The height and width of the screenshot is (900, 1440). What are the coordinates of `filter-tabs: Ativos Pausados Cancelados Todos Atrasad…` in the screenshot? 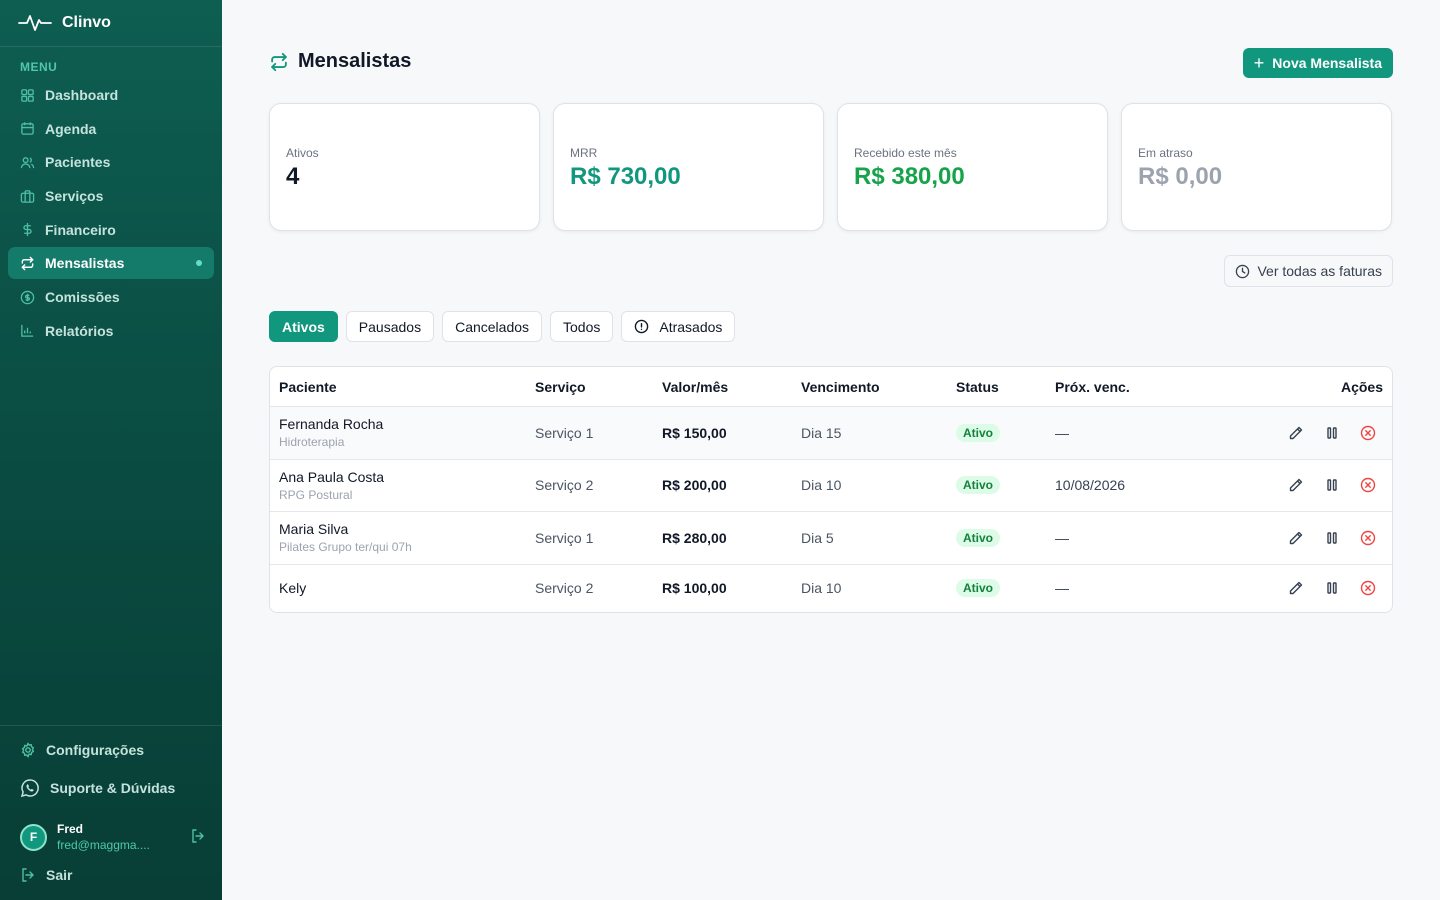 It's located at (502, 326).